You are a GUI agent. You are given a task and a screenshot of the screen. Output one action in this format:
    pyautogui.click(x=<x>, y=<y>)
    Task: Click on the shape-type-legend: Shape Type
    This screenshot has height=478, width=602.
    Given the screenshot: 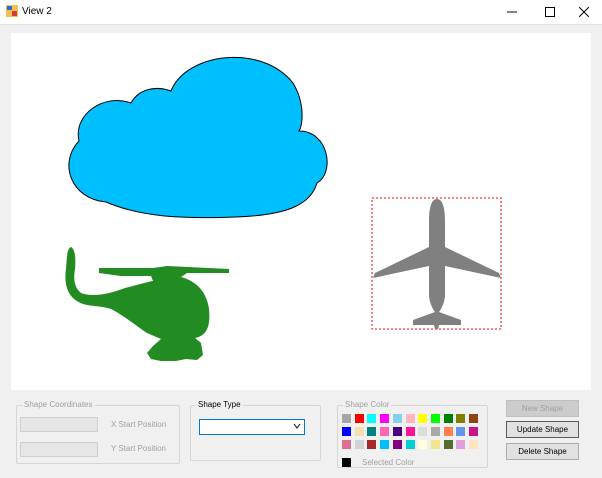 What is the action you would take?
    pyautogui.click(x=219, y=404)
    